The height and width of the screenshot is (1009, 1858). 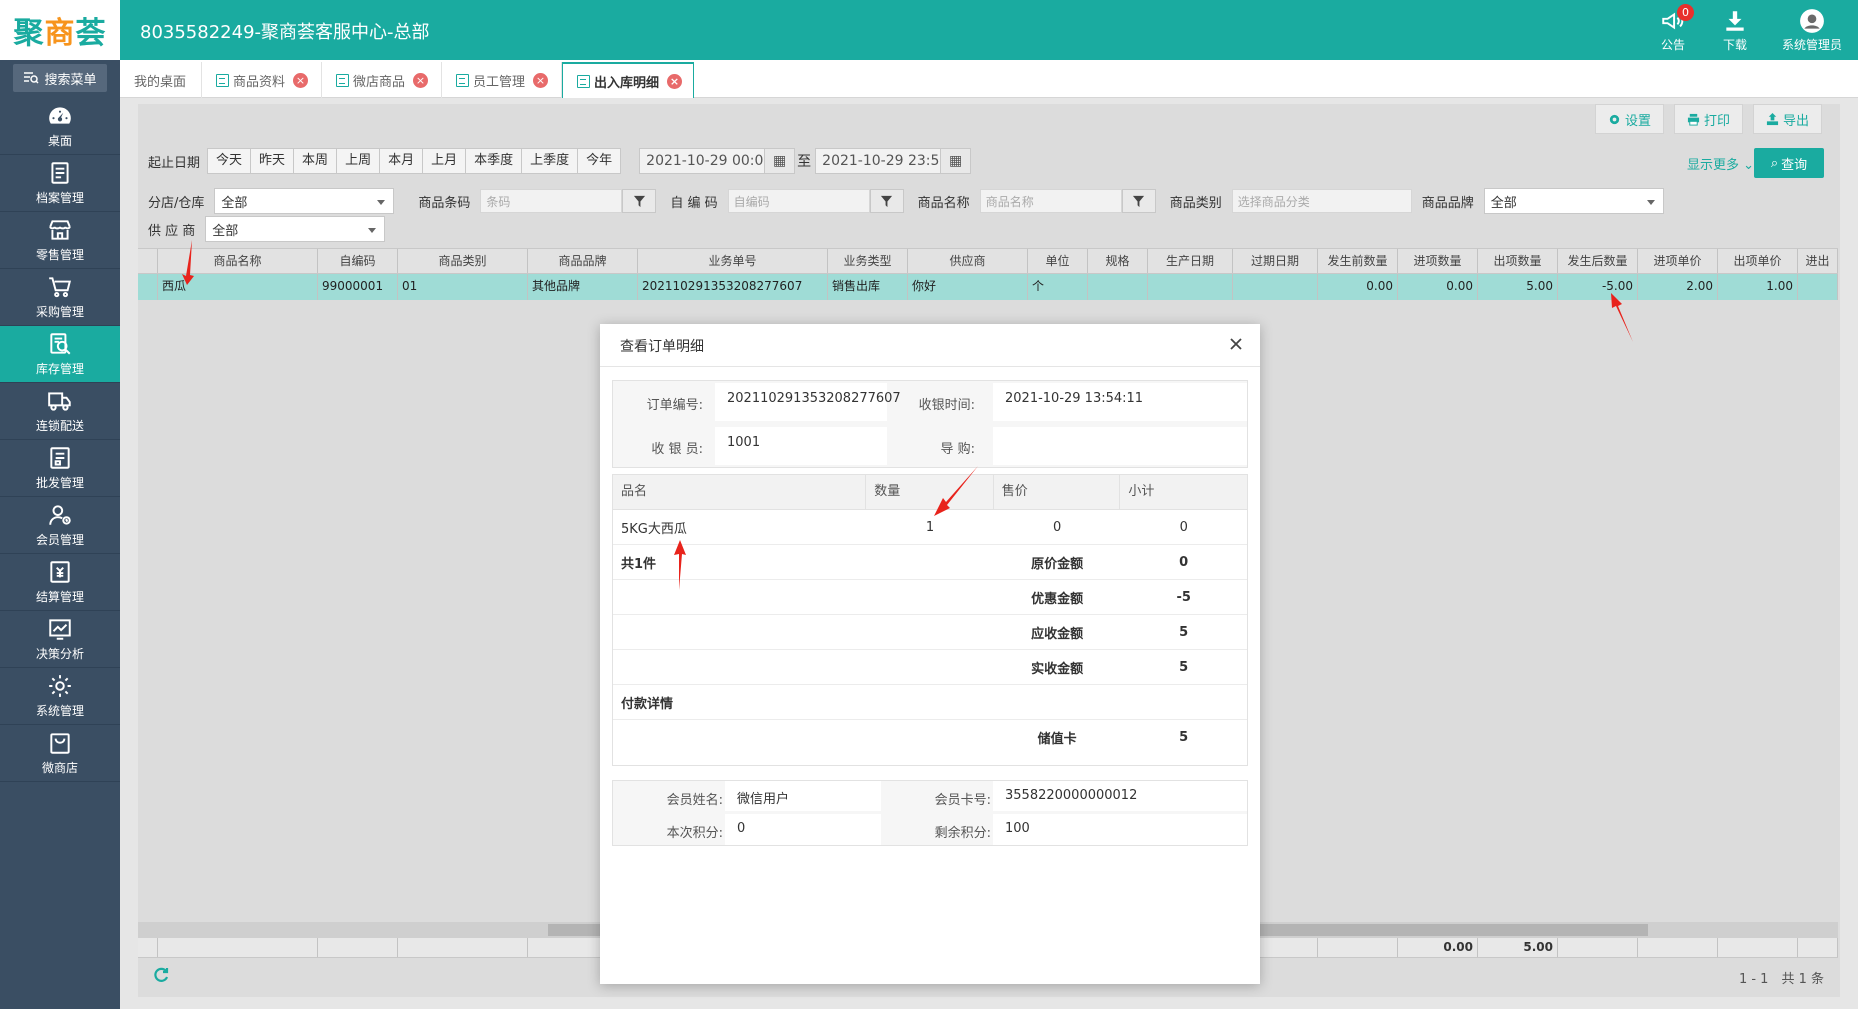 I want to click on download-button: 下载, so click(x=1735, y=30).